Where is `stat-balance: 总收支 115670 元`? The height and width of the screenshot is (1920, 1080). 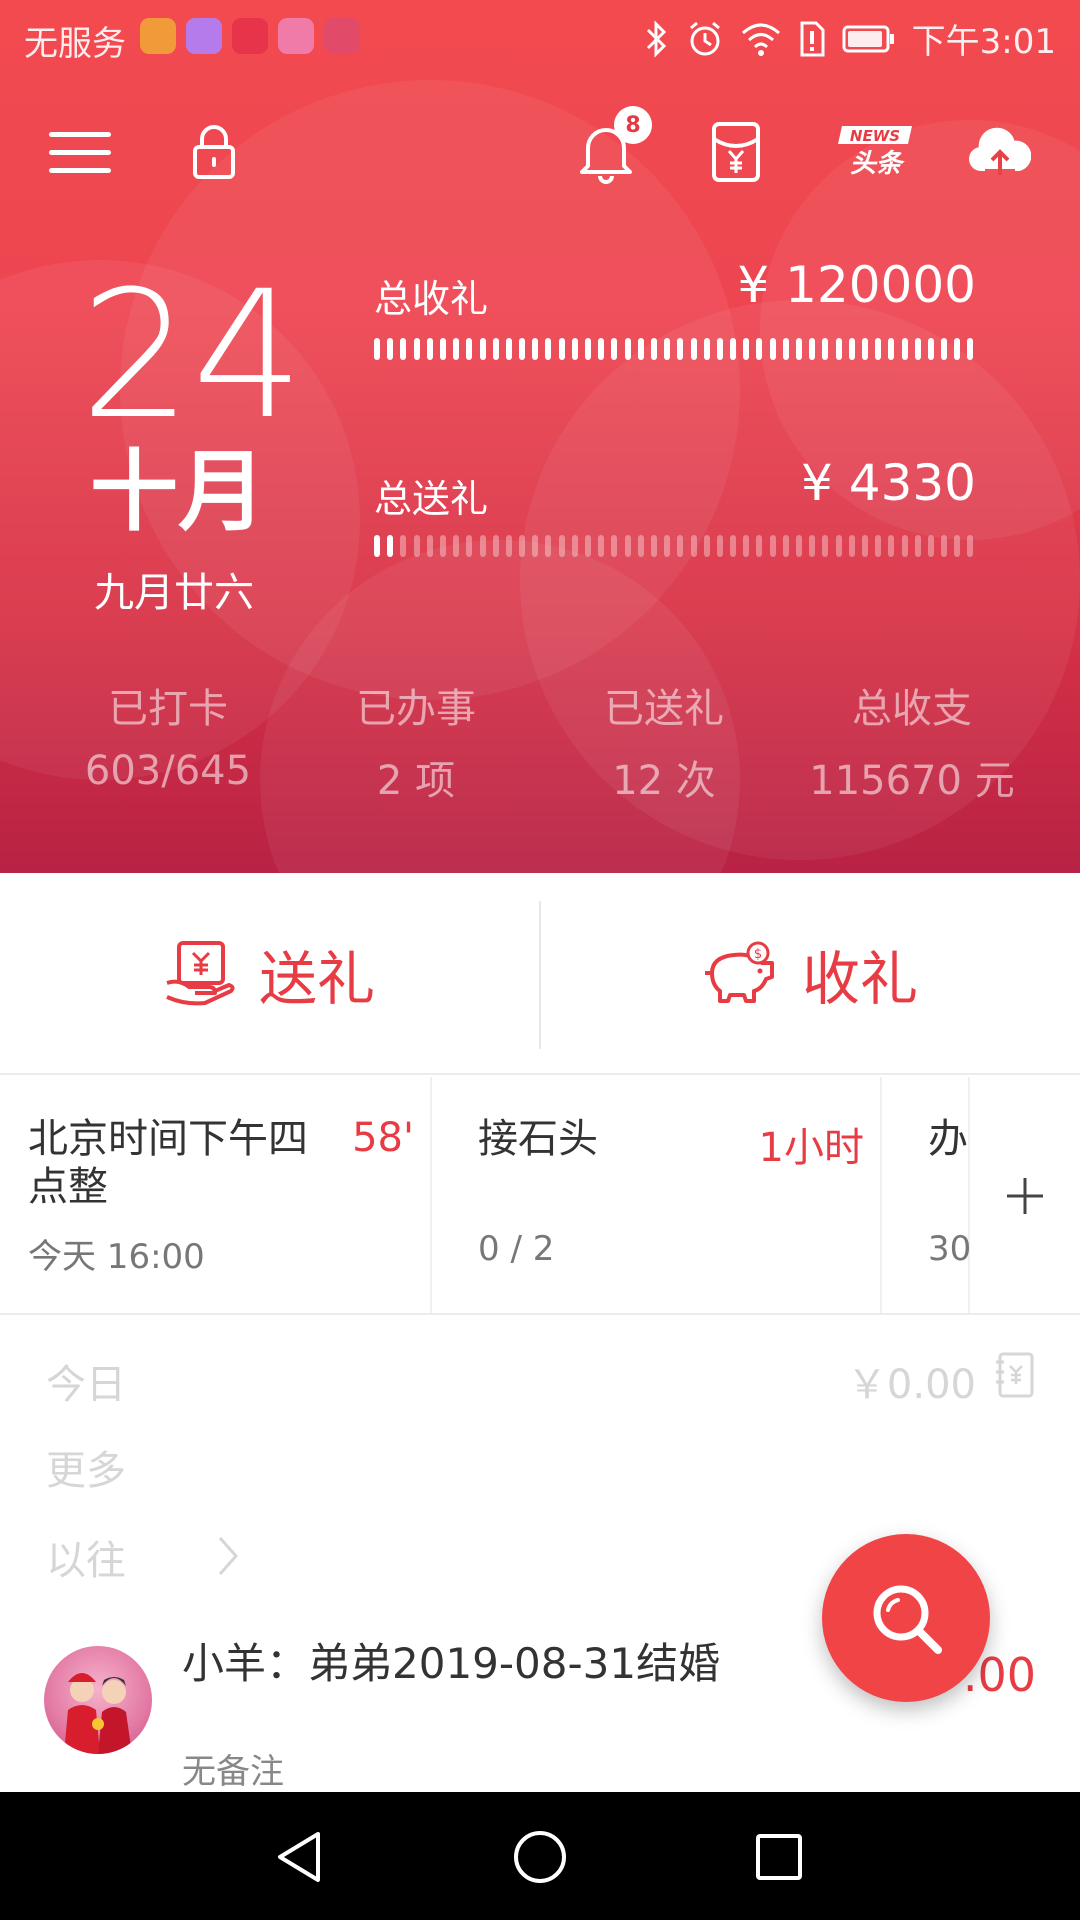
stat-balance: 总收支 115670 元 is located at coordinates (912, 741).